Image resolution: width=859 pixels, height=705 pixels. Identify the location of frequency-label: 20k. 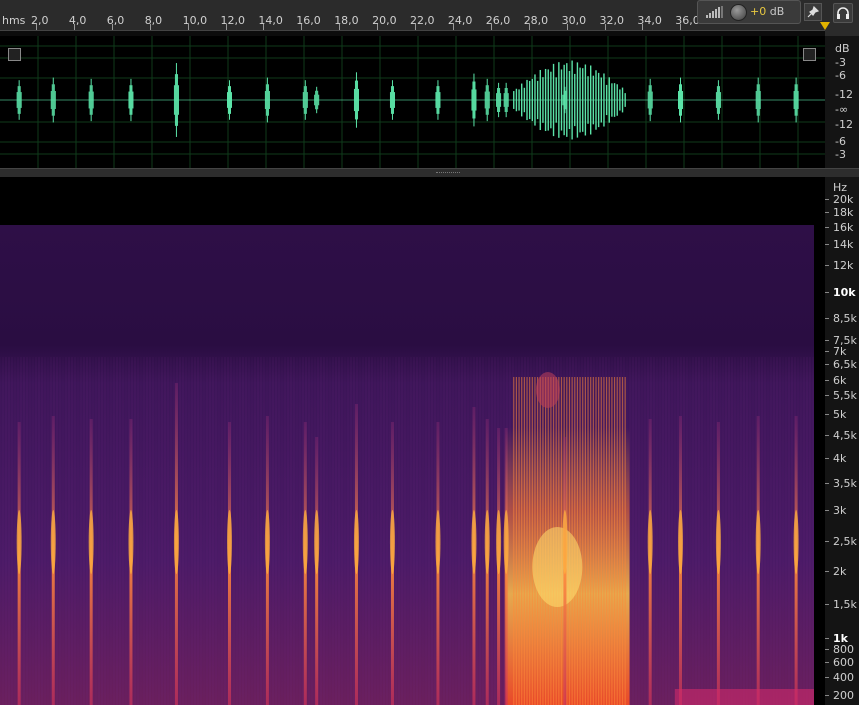
(843, 199).